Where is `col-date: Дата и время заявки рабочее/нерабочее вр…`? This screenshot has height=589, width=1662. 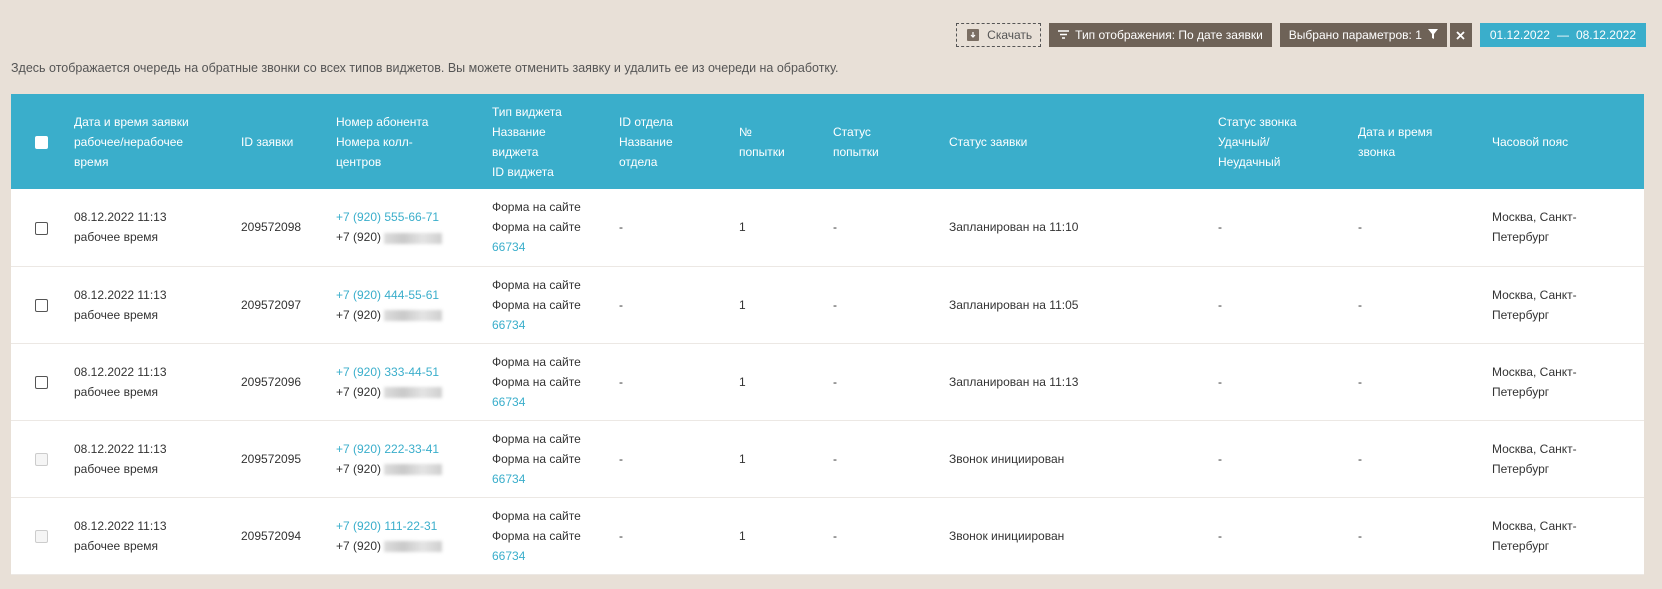
col-date: Дата и время заявки рабочее/нерабочее вр… is located at coordinates (157, 141).